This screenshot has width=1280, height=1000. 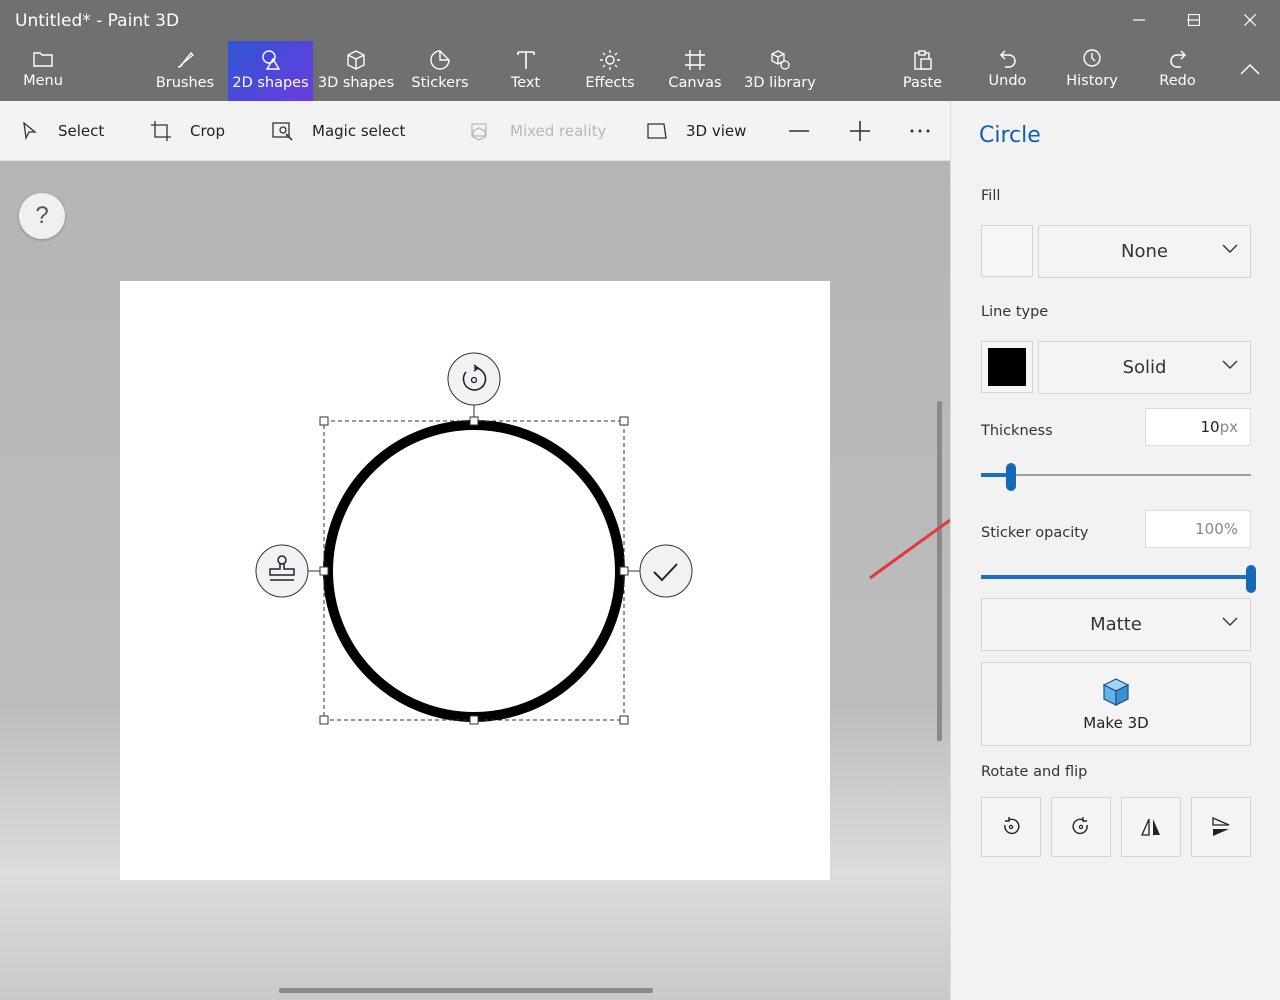 I want to click on collapse-ribbon-button, so click(x=1250, y=71).